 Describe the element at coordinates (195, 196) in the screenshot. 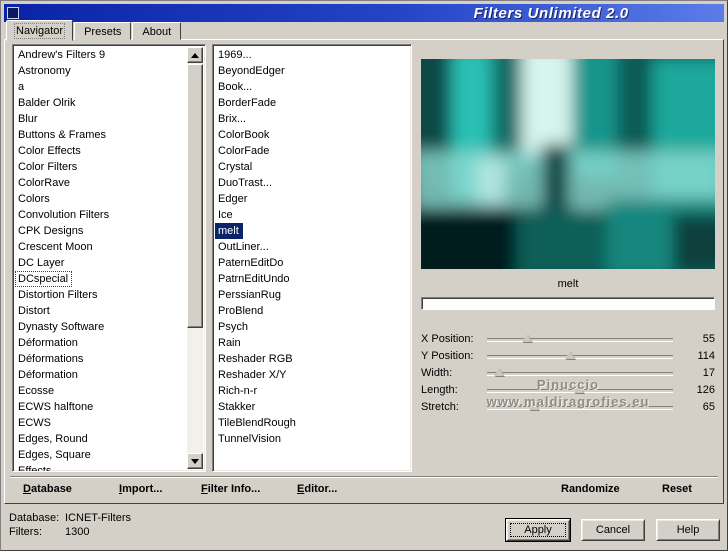

I see `scrollbar-thumb` at that location.